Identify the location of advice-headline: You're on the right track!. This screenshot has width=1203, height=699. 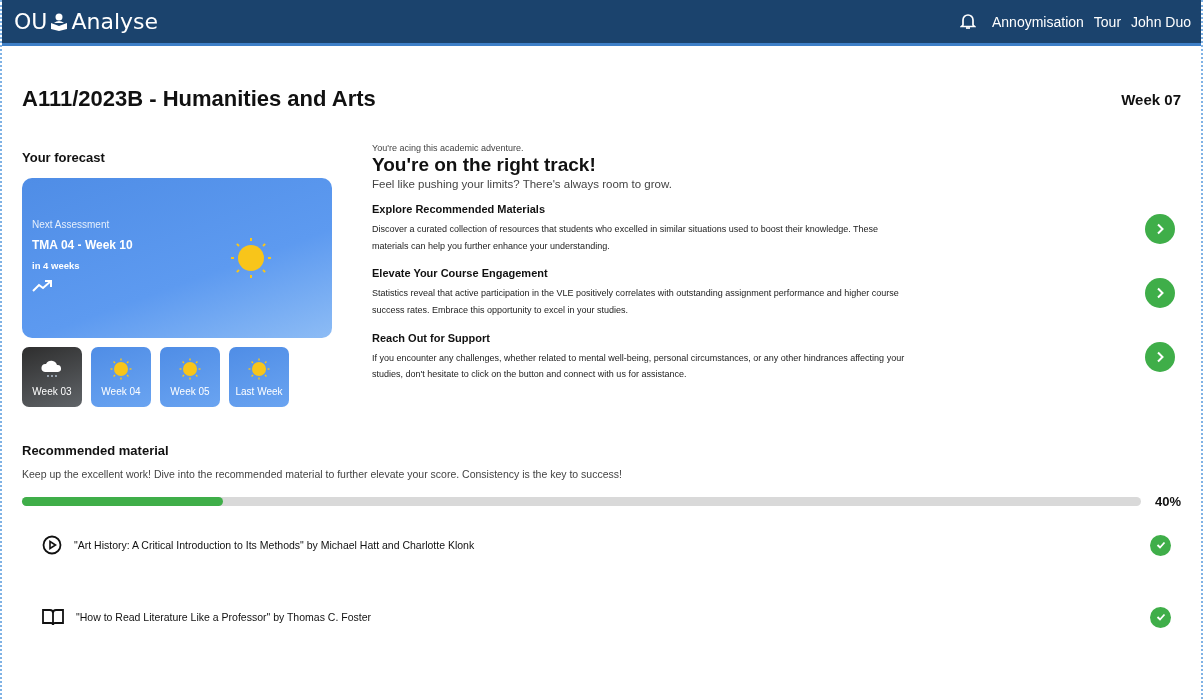
(484, 165).